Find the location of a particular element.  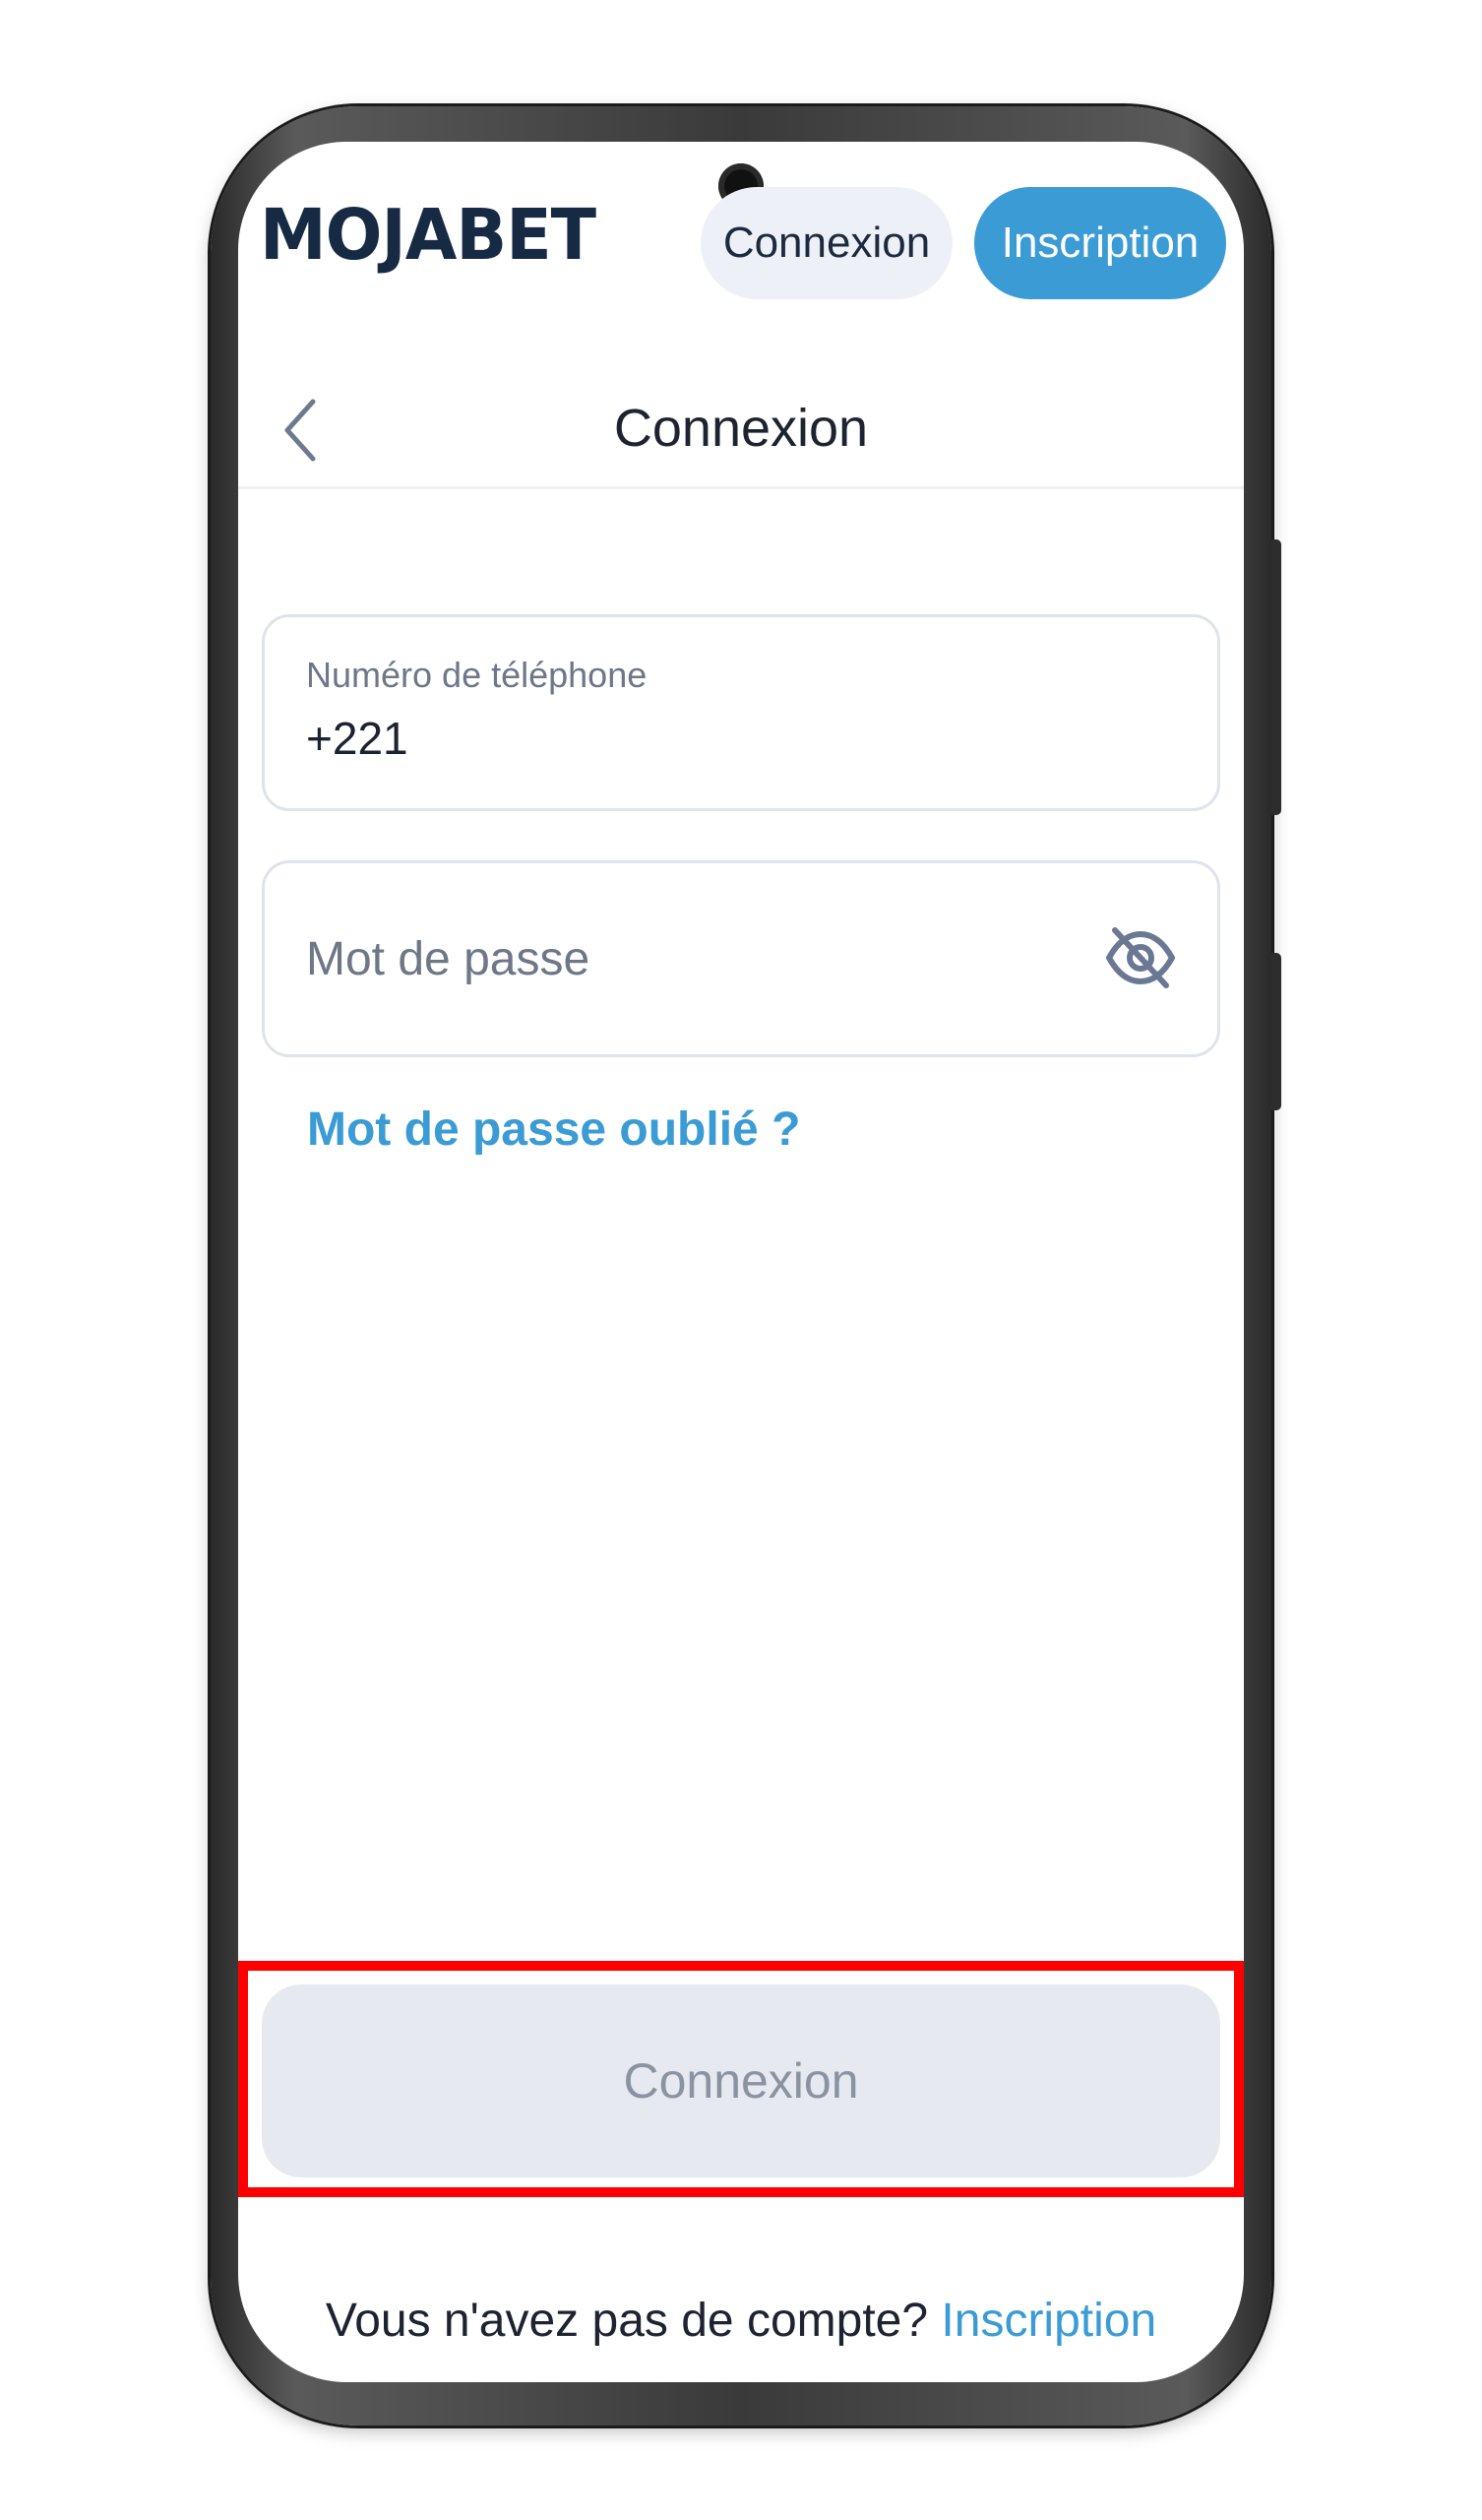

phone-field-value: +221 is located at coordinates (357, 738).